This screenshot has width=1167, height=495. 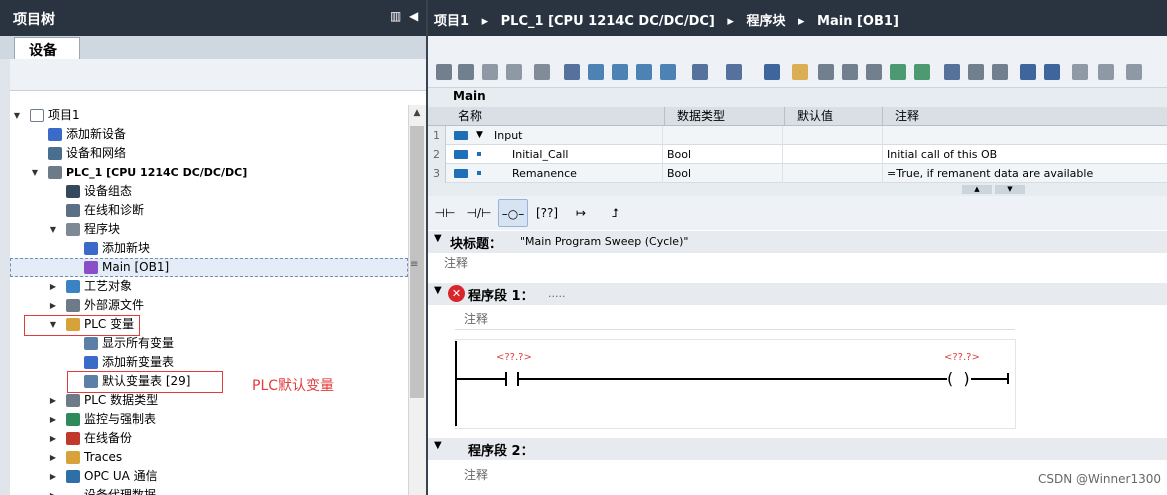 What do you see at coordinates (112, 248) in the screenshot?
I see `tree-item-add-block: 添加新块` at bounding box center [112, 248].